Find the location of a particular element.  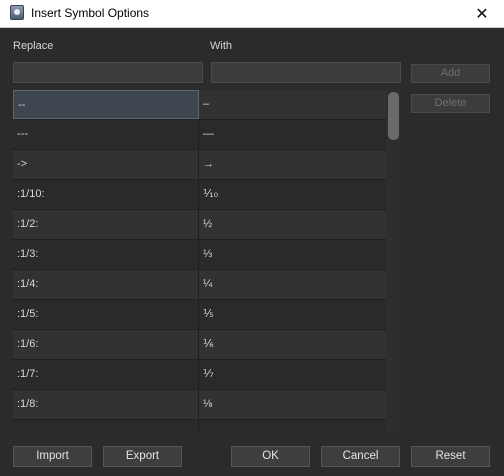

with-cell: ½ is located at coordinates (293, 224).